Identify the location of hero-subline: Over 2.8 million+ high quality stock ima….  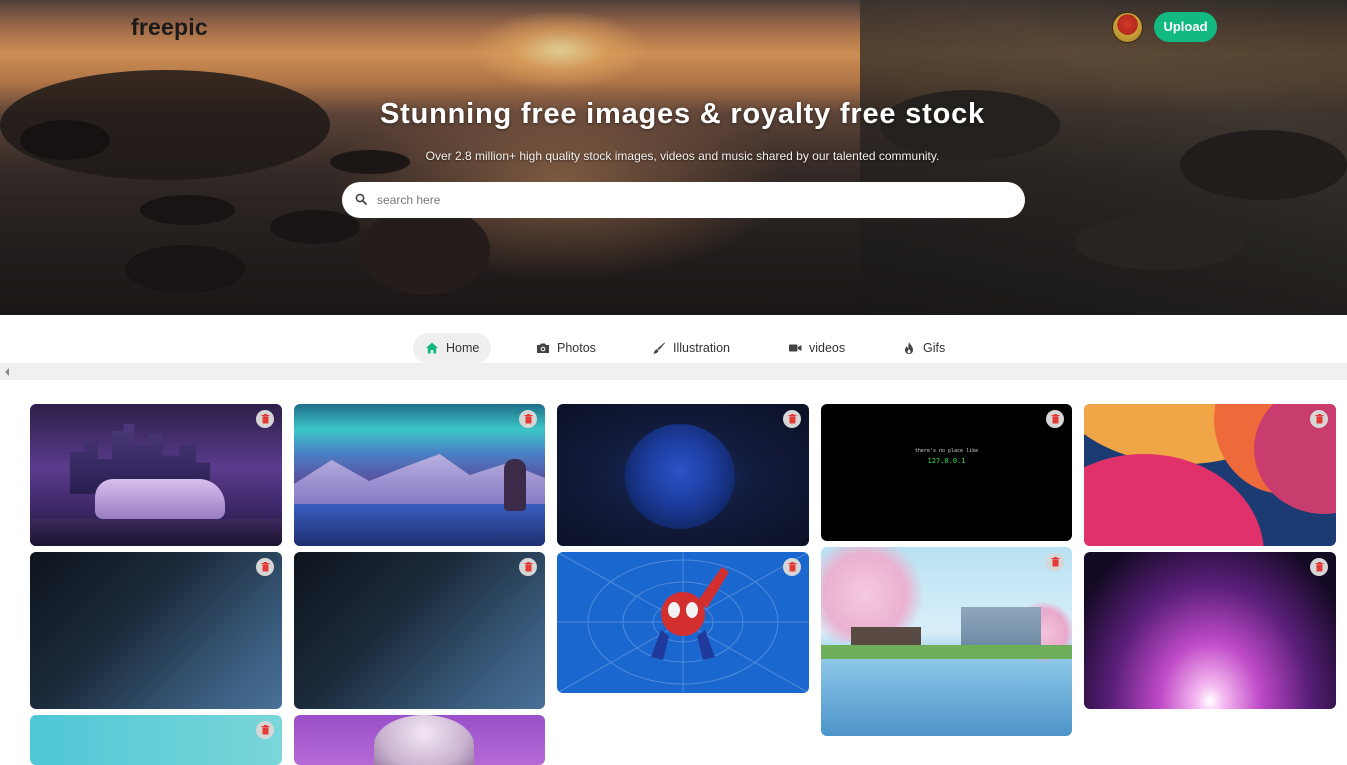
(682, 156).